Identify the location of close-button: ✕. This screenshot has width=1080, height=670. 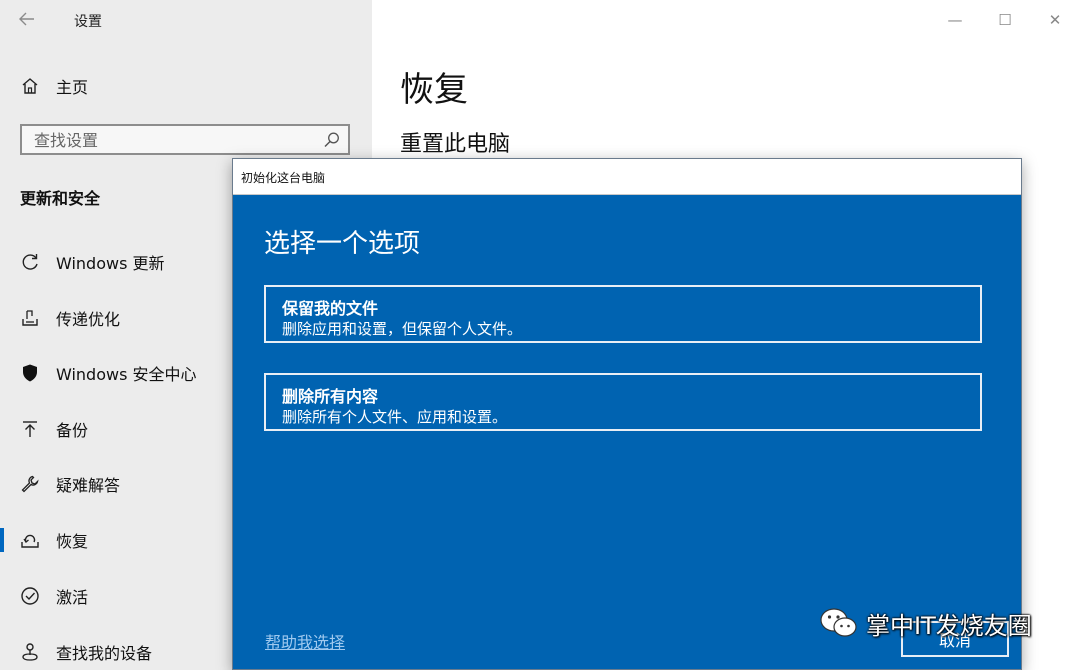
(1055, 20).